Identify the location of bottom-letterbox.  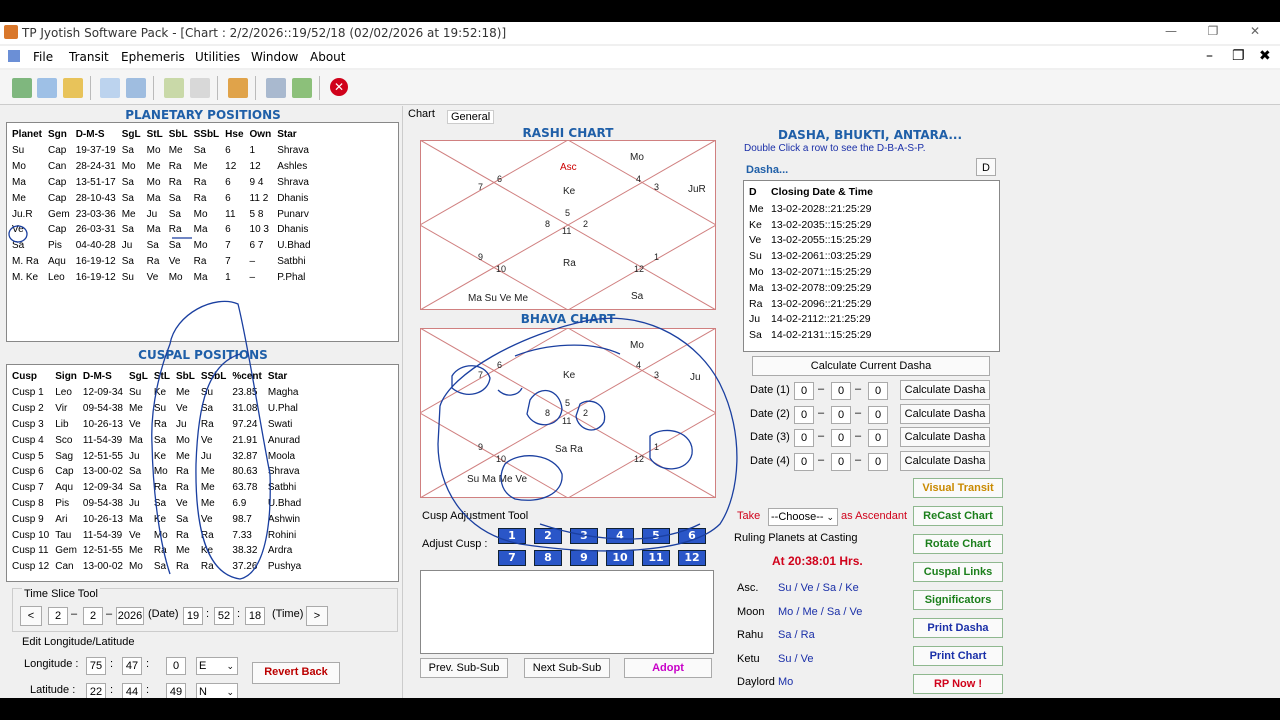
(640, 709).